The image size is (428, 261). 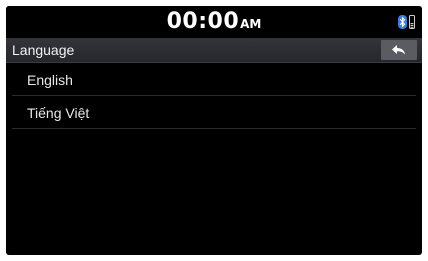 What do you see at coordinates (203, 21) in the screenshot?
I see `clock-time: 00:00` at bounding box center [203, 21].